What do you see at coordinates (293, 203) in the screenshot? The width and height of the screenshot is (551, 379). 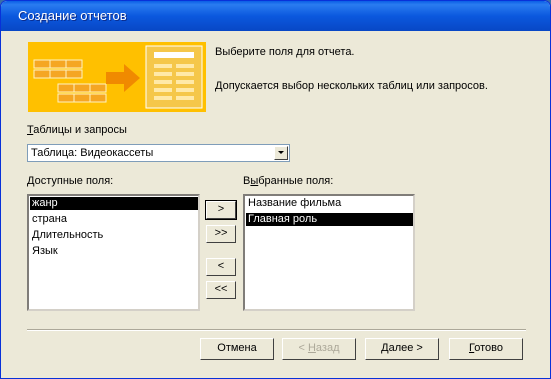 I see `list-item: Название фильма` at bounding box center [293, 203].